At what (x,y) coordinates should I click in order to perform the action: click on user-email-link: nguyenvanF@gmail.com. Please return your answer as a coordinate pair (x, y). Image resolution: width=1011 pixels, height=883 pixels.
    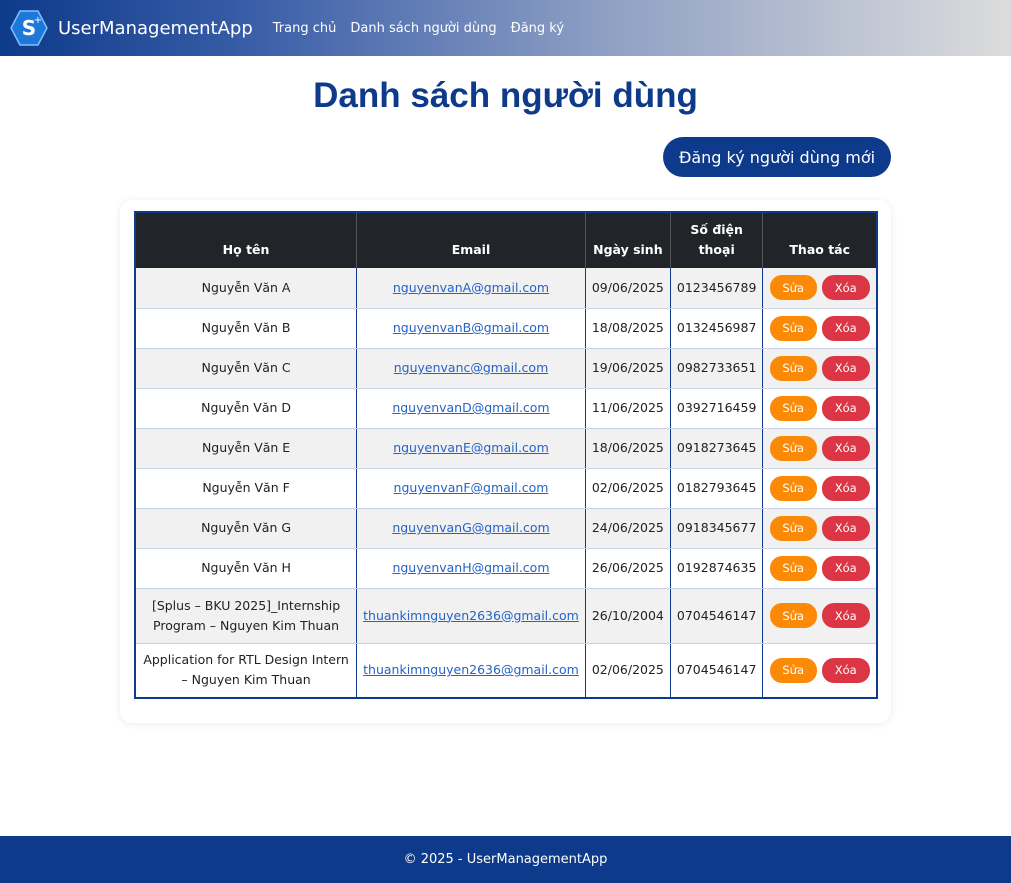
    Looking at the image, I should click on (471, 487).